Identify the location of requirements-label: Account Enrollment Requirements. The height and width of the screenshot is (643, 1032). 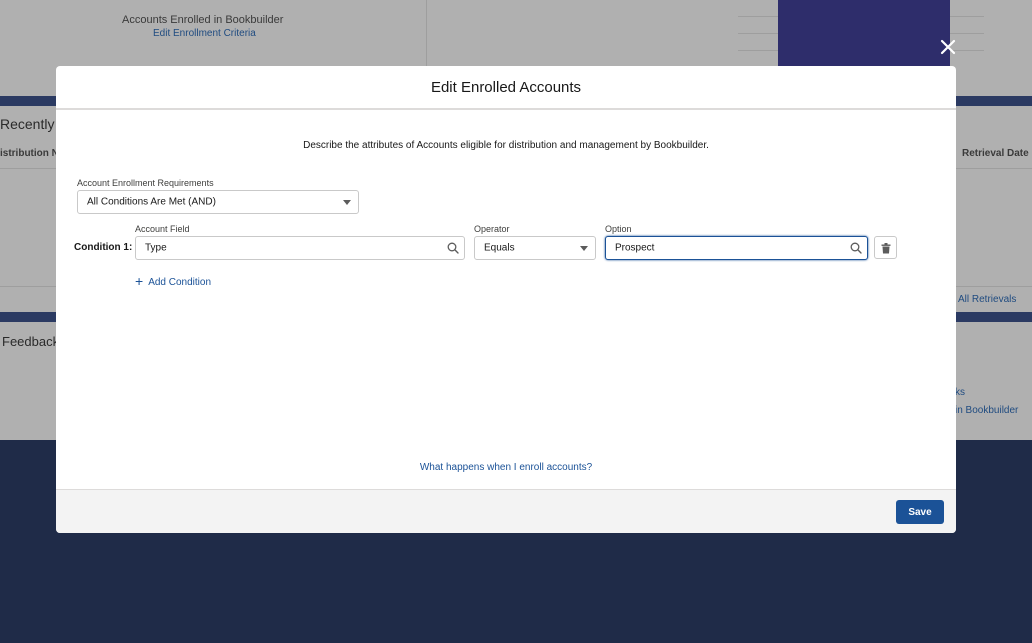
(145, 183).